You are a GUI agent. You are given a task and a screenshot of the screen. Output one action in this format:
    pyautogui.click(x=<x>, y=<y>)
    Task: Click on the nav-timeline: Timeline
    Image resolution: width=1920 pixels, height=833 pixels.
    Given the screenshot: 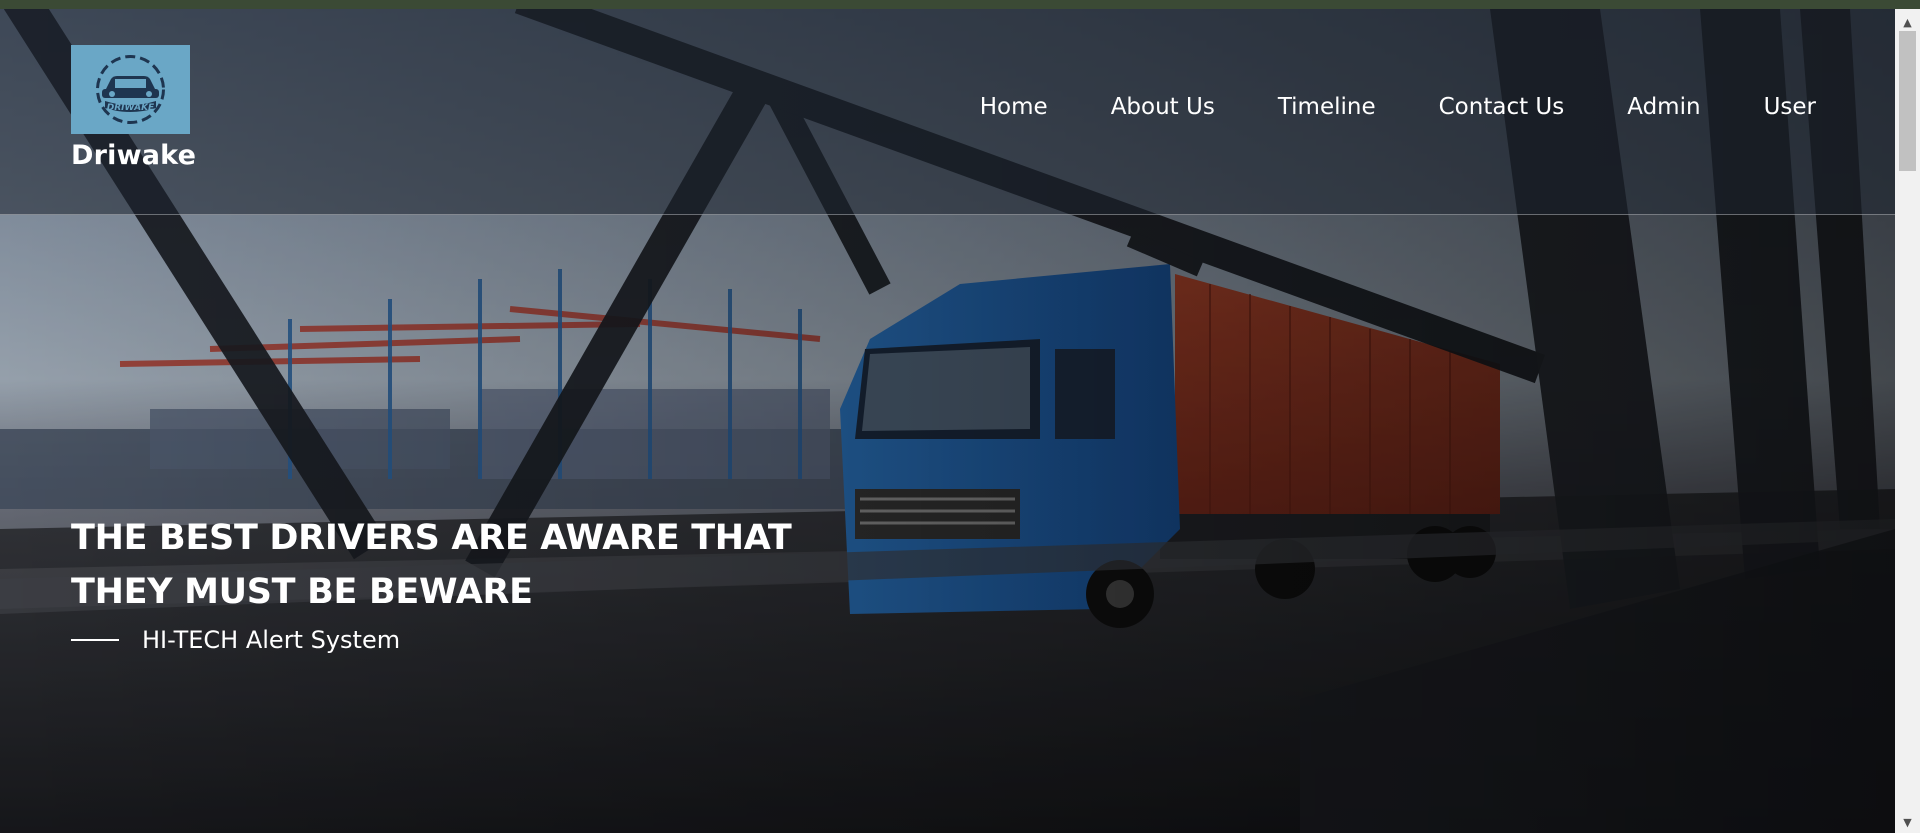 What is the action you would take?
    pyautogui.click(x=1327, y=107)
    